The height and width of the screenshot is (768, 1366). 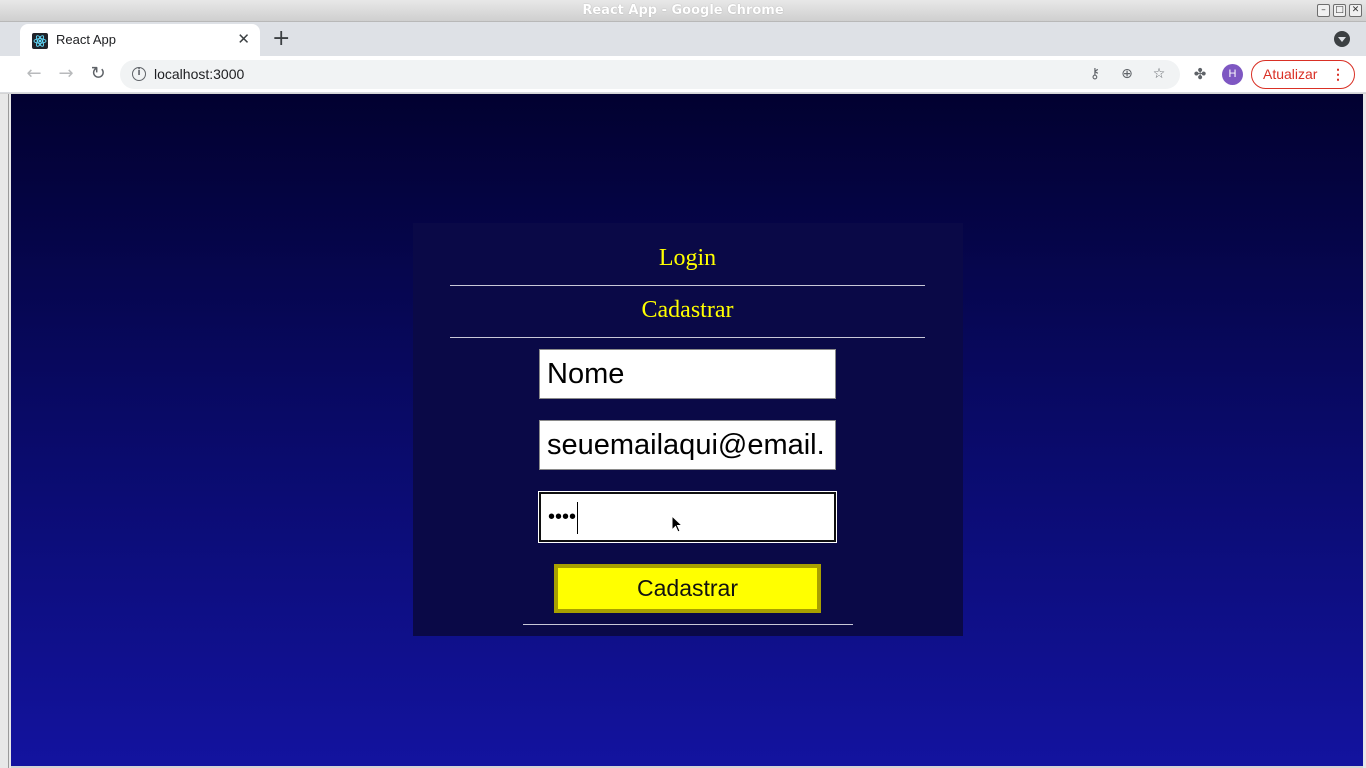 I want to click on os-titlebar: React App - Google Chrome – □ ✕, so click(x=683, y=11).